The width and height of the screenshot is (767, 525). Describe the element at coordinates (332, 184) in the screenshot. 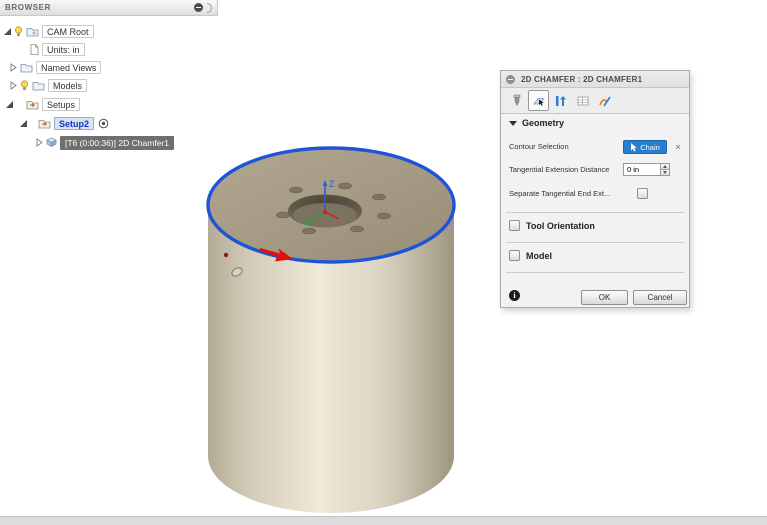

I see `z-axis-label: Z` at that location.